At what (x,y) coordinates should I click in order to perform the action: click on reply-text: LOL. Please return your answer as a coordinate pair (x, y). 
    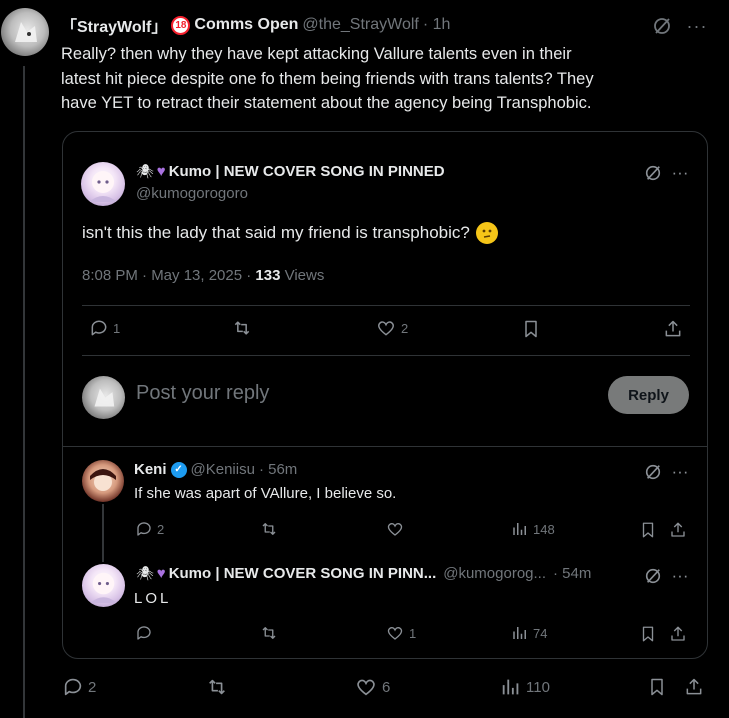
    Looking at the image, I should click on (153, 598).